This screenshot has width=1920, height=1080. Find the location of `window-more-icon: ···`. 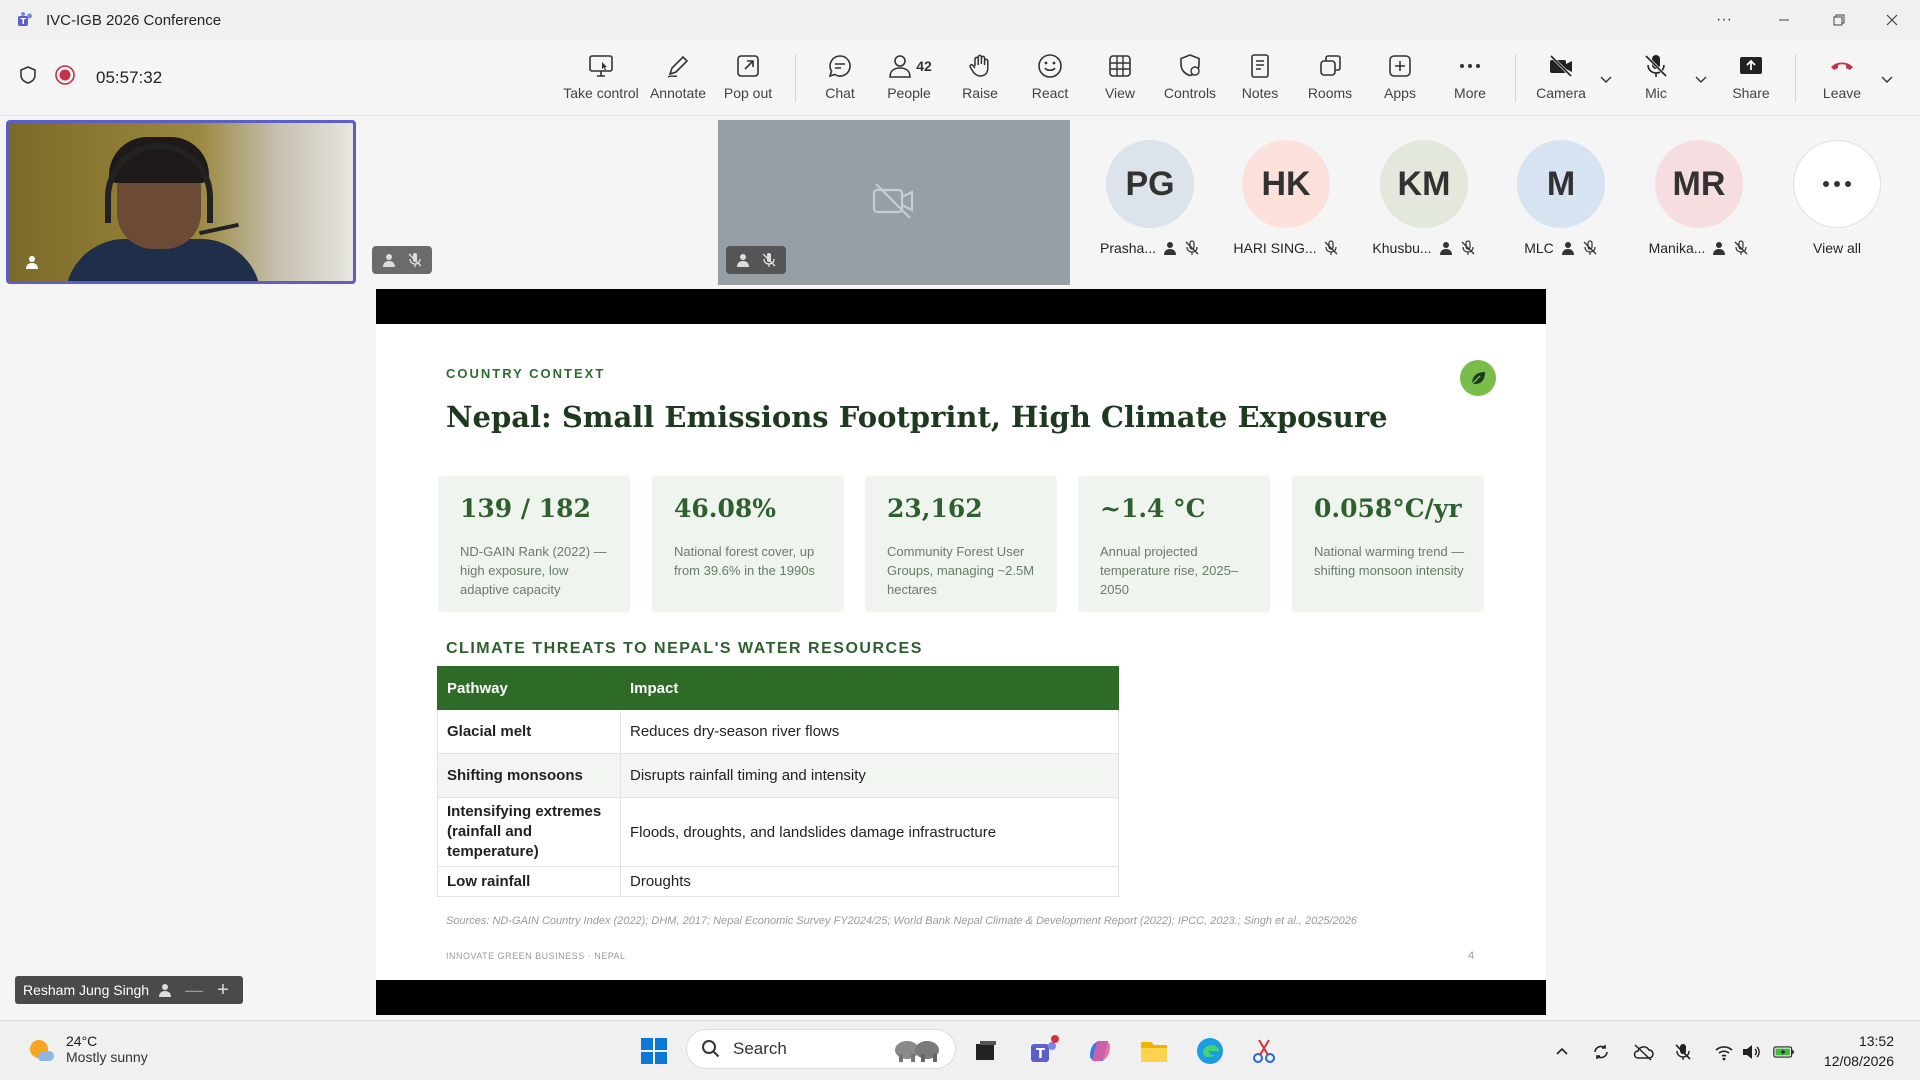

window-more-icon: ··· is located at coordinates (1724, 20).